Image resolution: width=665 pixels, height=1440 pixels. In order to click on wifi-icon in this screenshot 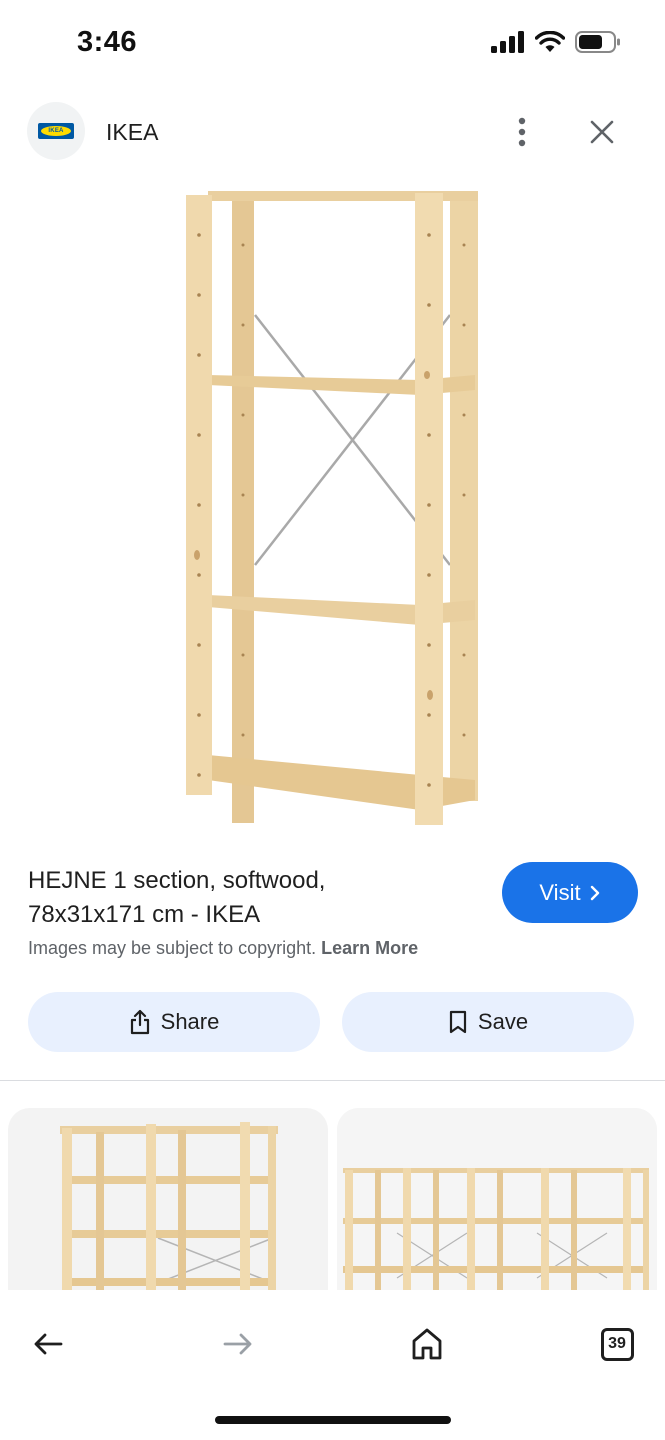, I will do `click(550, 41)`.